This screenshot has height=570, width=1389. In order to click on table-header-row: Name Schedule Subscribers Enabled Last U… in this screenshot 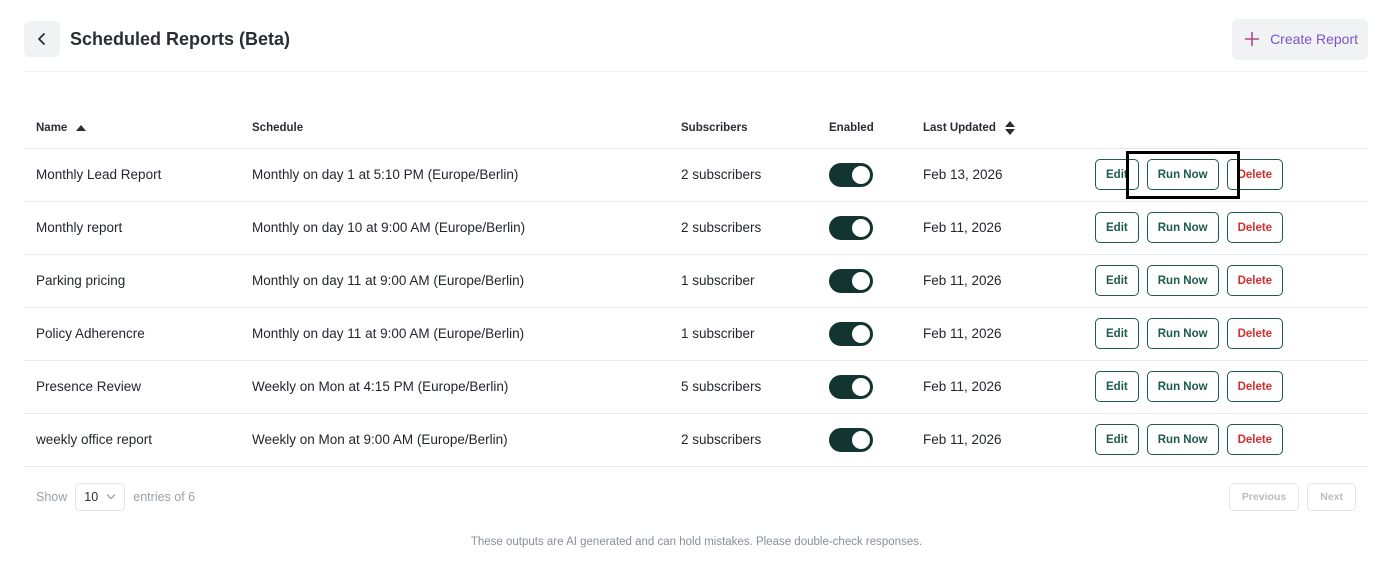, I will do `click(696, 128)`.